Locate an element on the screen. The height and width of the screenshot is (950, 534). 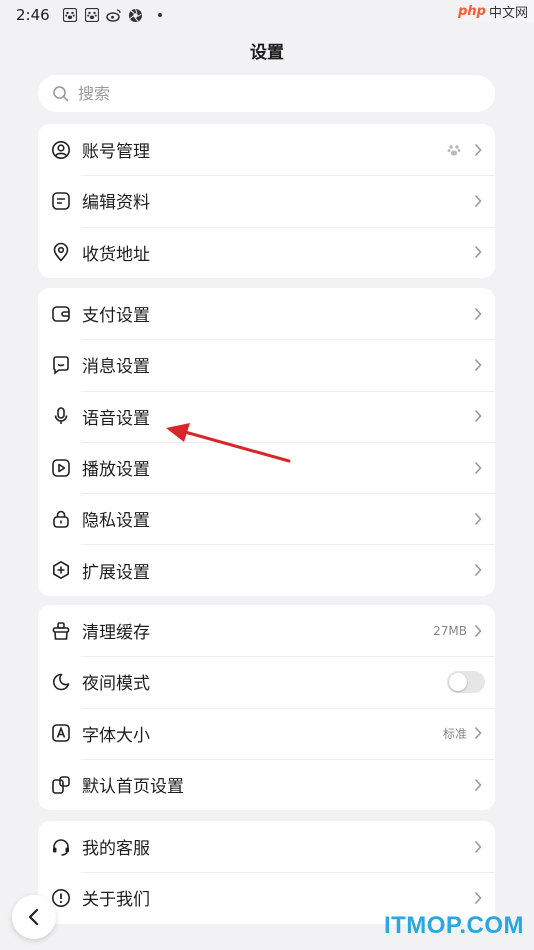
home-settings-icon is located at coordinates (61, 785).